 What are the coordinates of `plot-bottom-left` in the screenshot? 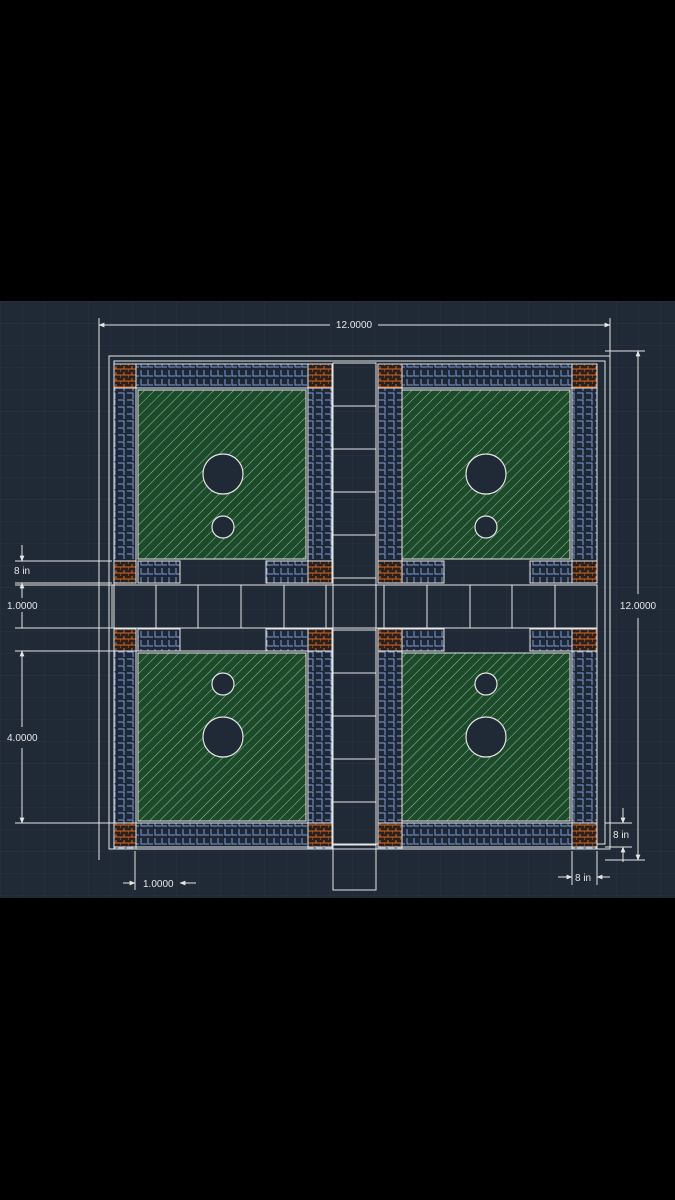 It's located at (223, 739).